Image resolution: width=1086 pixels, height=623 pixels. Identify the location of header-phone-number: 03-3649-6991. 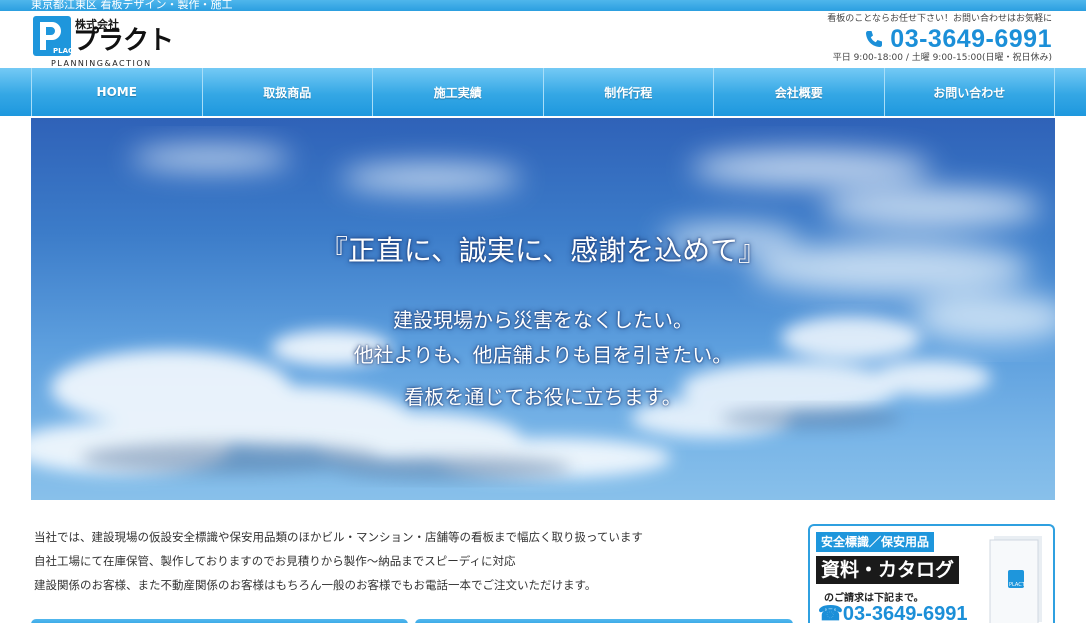
(971, 39).